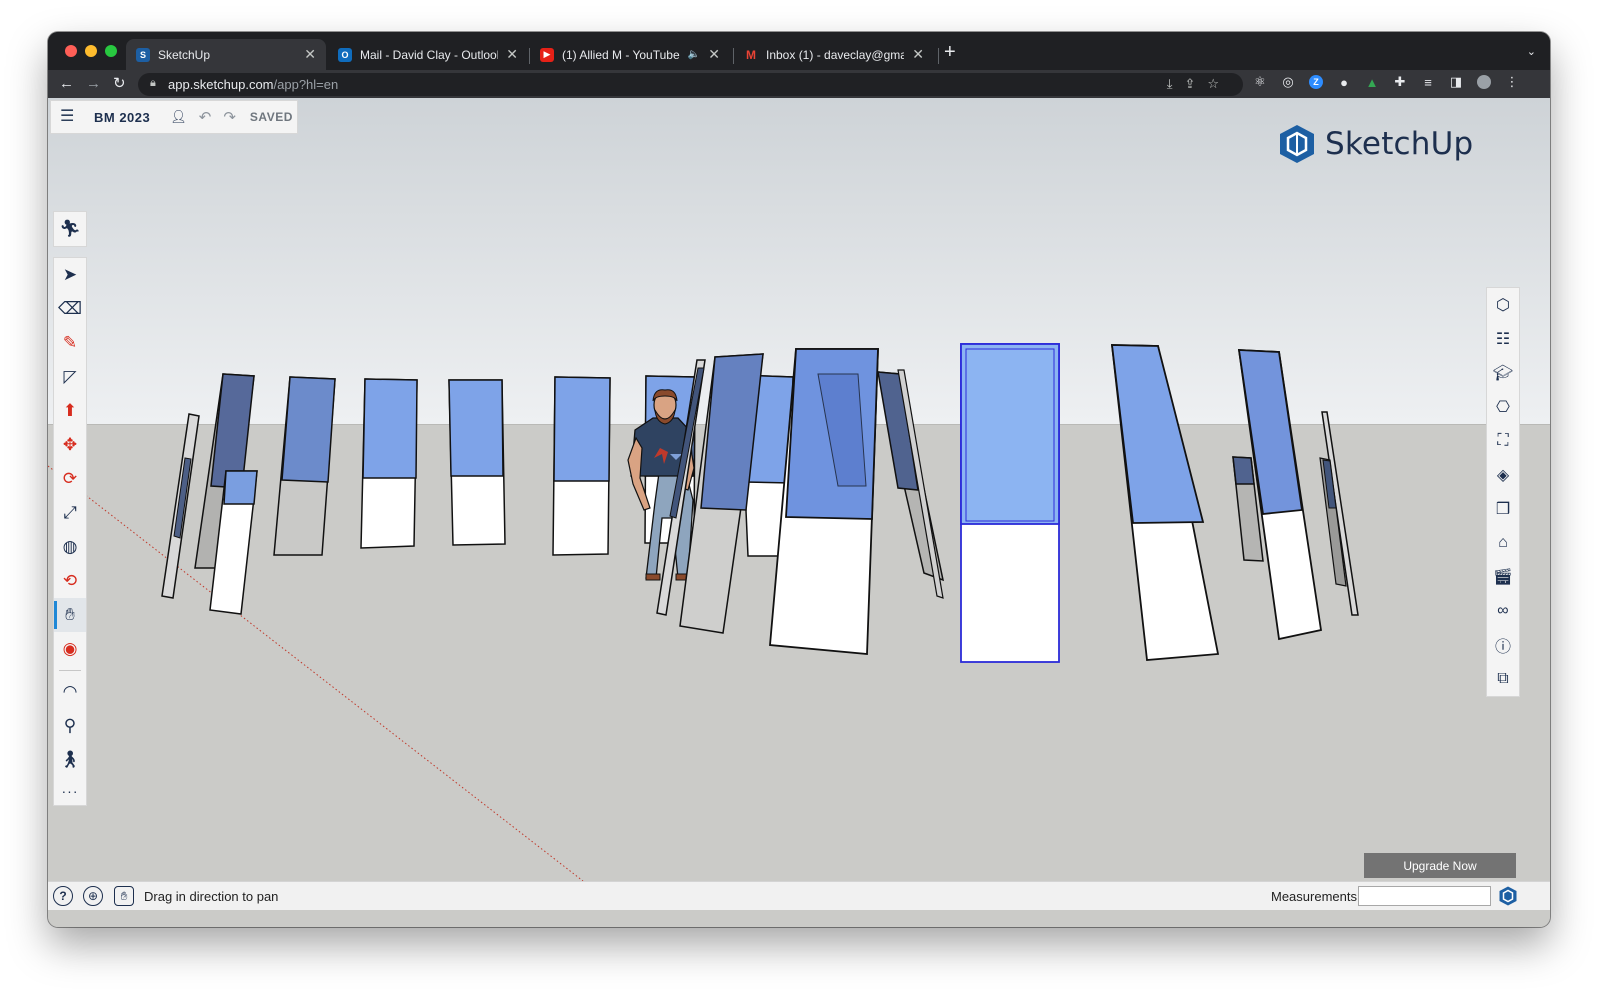  What do you see at coordinates (1386, 82) in the screenshot?
I see `extension-bar: ⚛ ◎ Z ● ▲ ✚ ≡ ◨ ⋮` at bounding box center [1386, 82].